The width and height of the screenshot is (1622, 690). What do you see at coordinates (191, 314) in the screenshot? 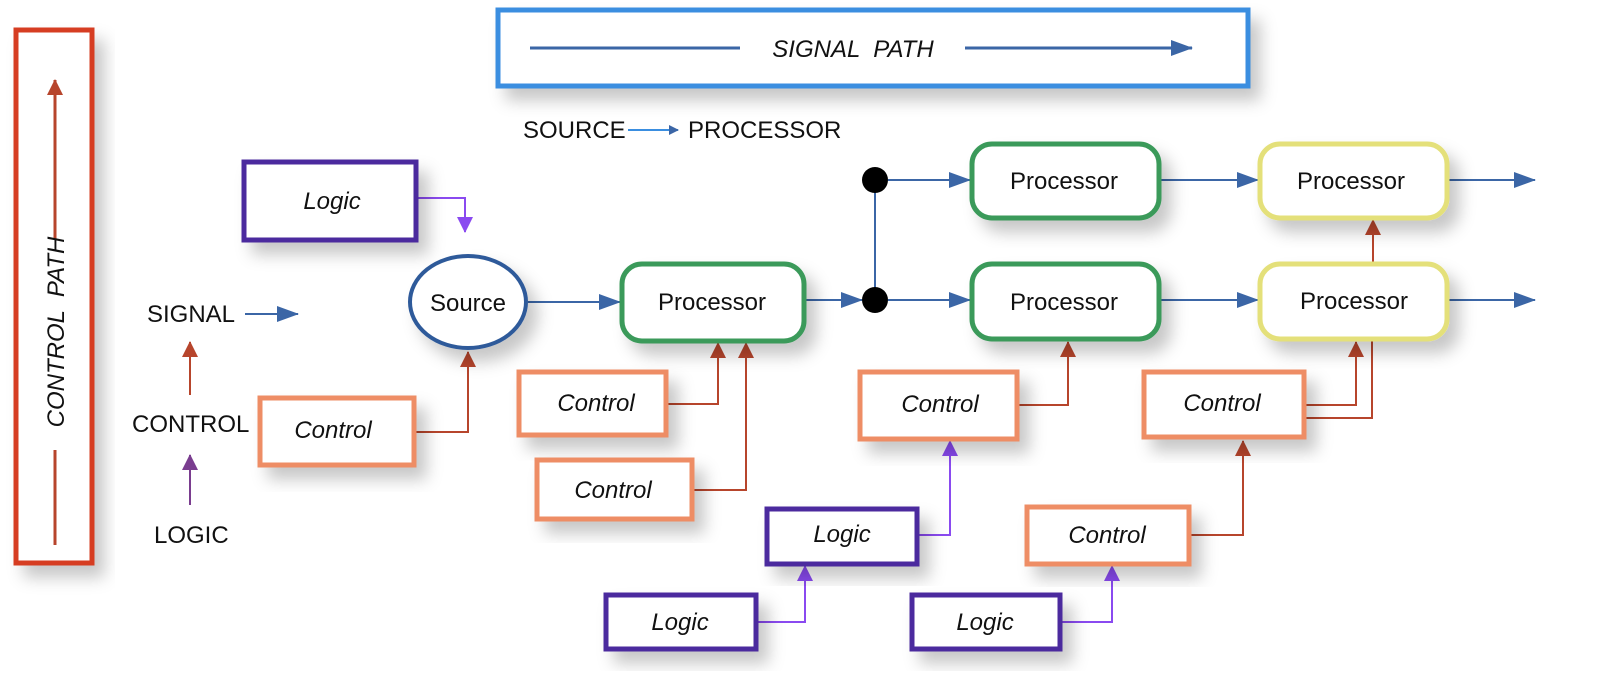
I see `legend-signal-label: SIGNAL` at bounding box center [191, 314].